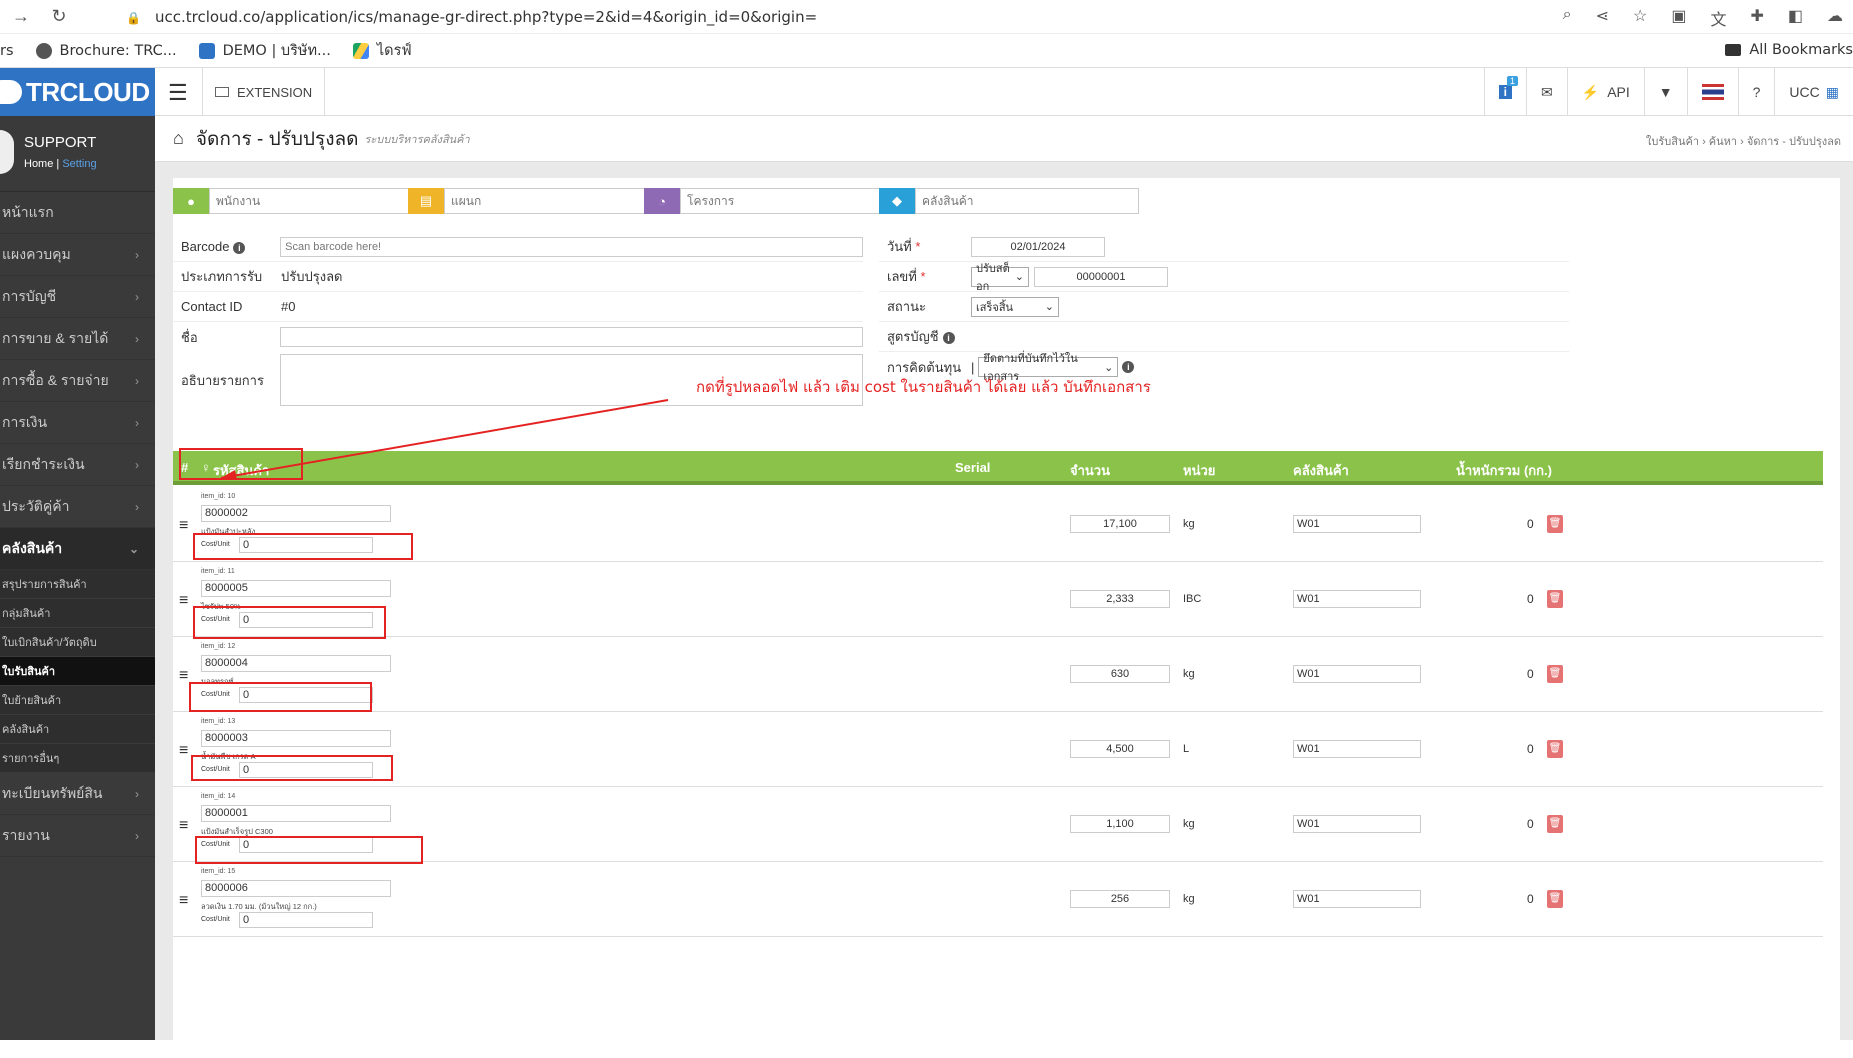  Describe the element at coordinates (1504, 92) in the screenshot. I see `info-button: i1` at that location.